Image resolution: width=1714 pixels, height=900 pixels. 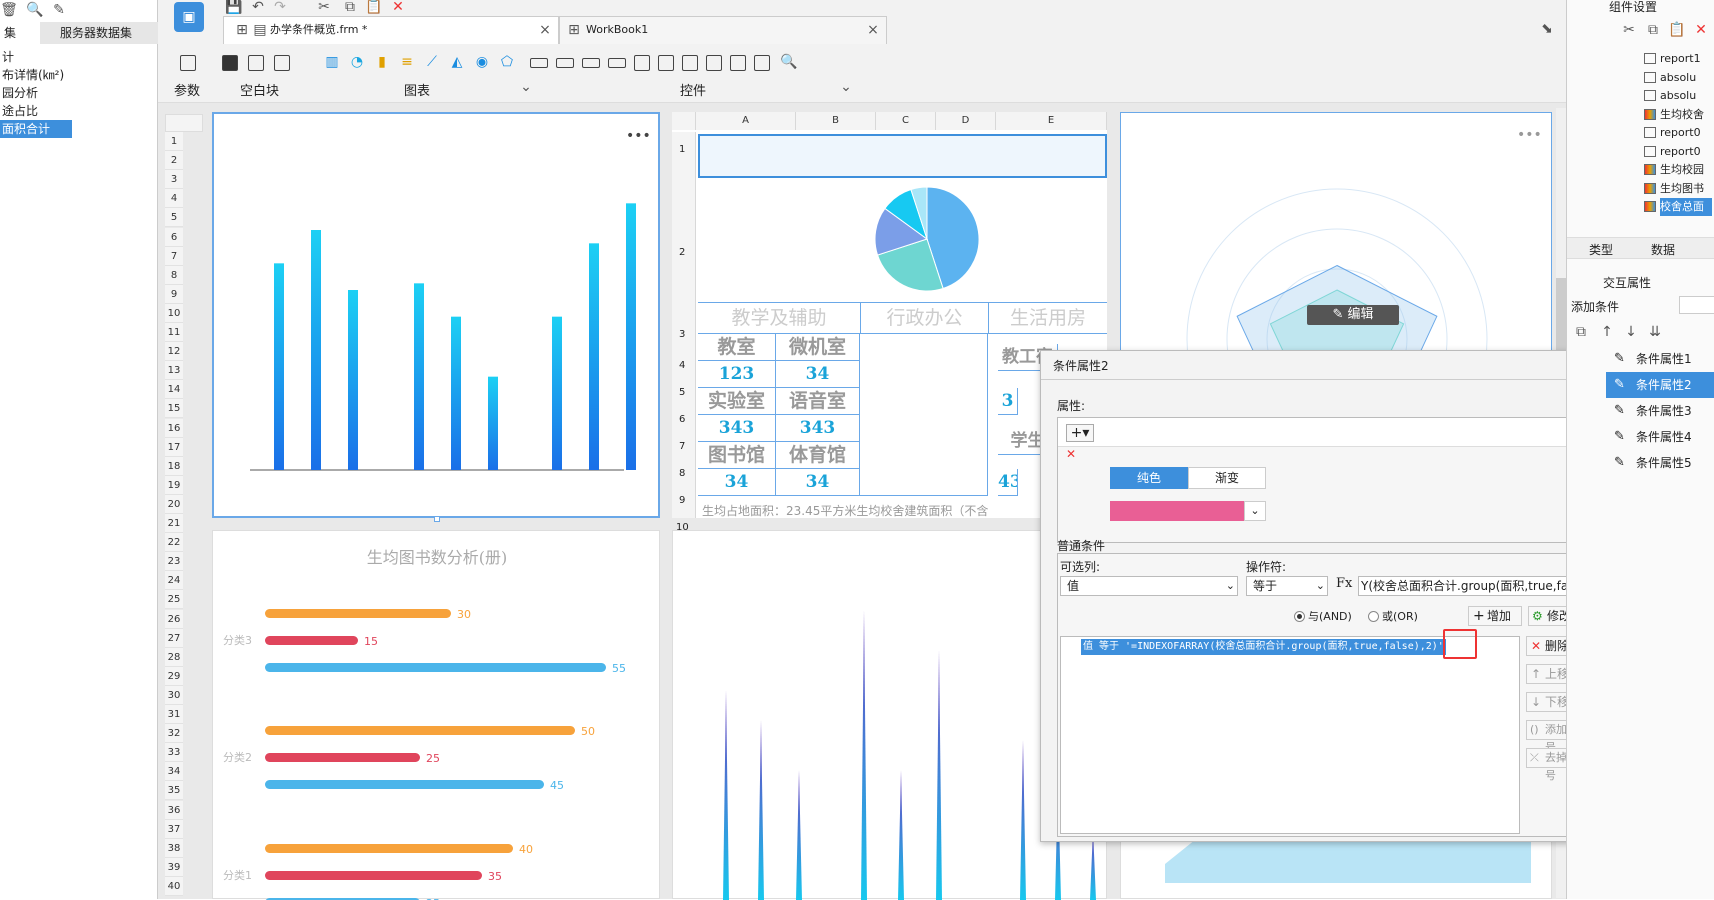 I want to click on blank-block-icon, so click(x=230, y=63).